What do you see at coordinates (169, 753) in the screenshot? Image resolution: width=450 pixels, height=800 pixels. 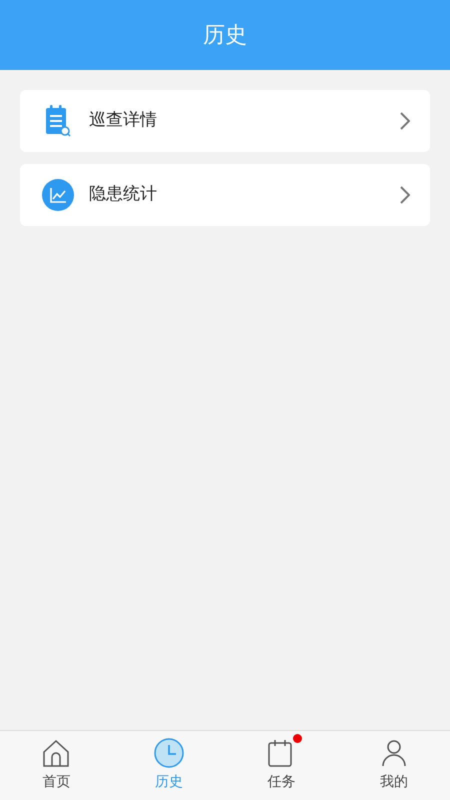 I see `clock-icon` at bounding box center [169, 753].